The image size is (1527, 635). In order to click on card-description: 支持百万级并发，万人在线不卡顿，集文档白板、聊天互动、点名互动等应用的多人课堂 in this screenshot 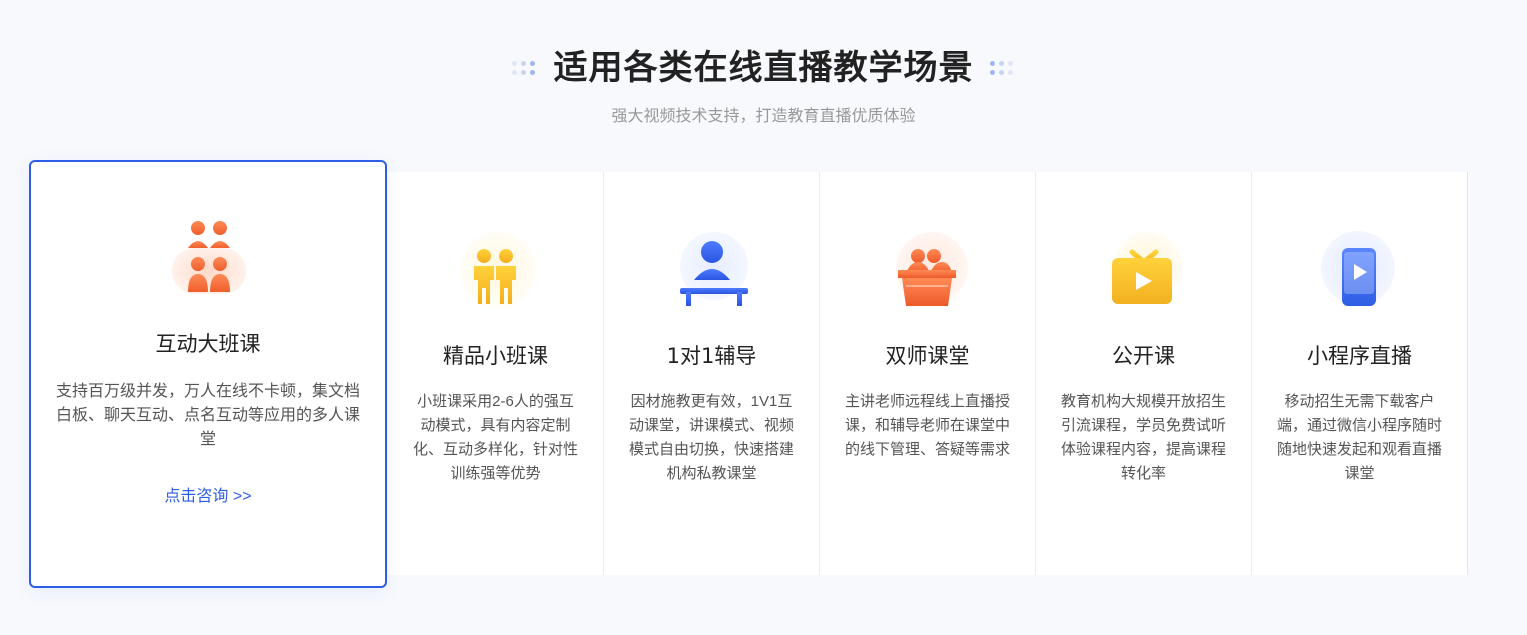, I will do `click(207, 415)`.